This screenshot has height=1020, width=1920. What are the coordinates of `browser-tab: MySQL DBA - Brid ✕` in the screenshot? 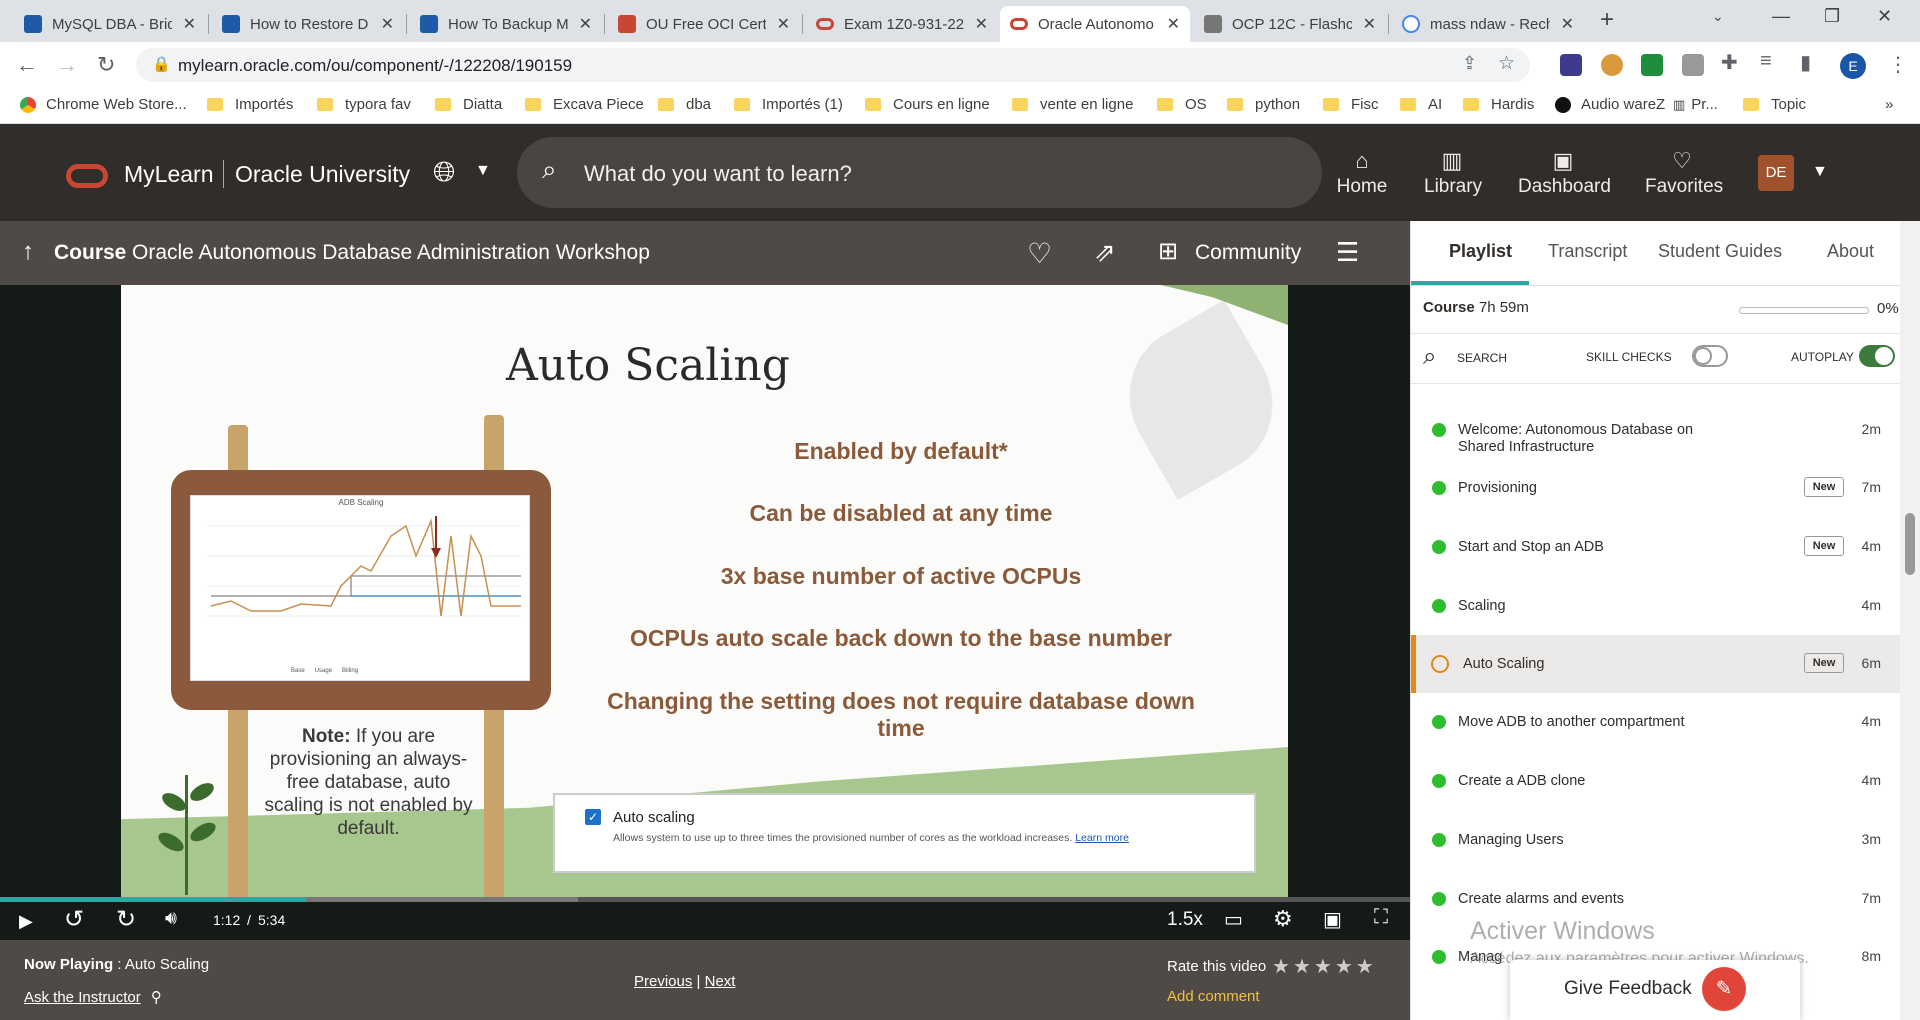 It's located at (110, 24).